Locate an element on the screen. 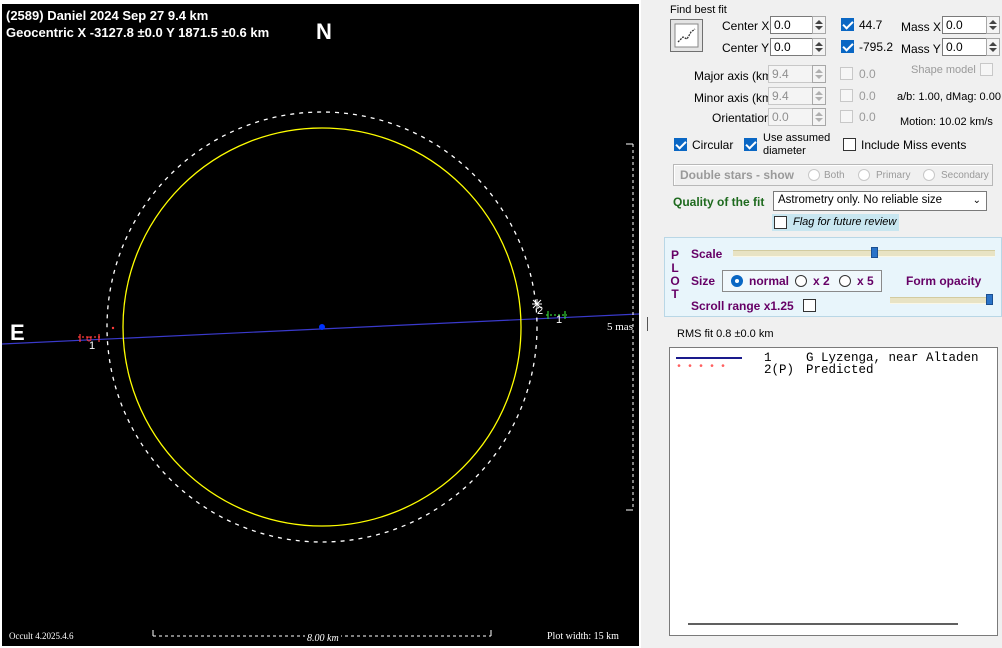 This screenshot has height=648, width=1002. circular-label: Circular is located at coordinates (713, 145).